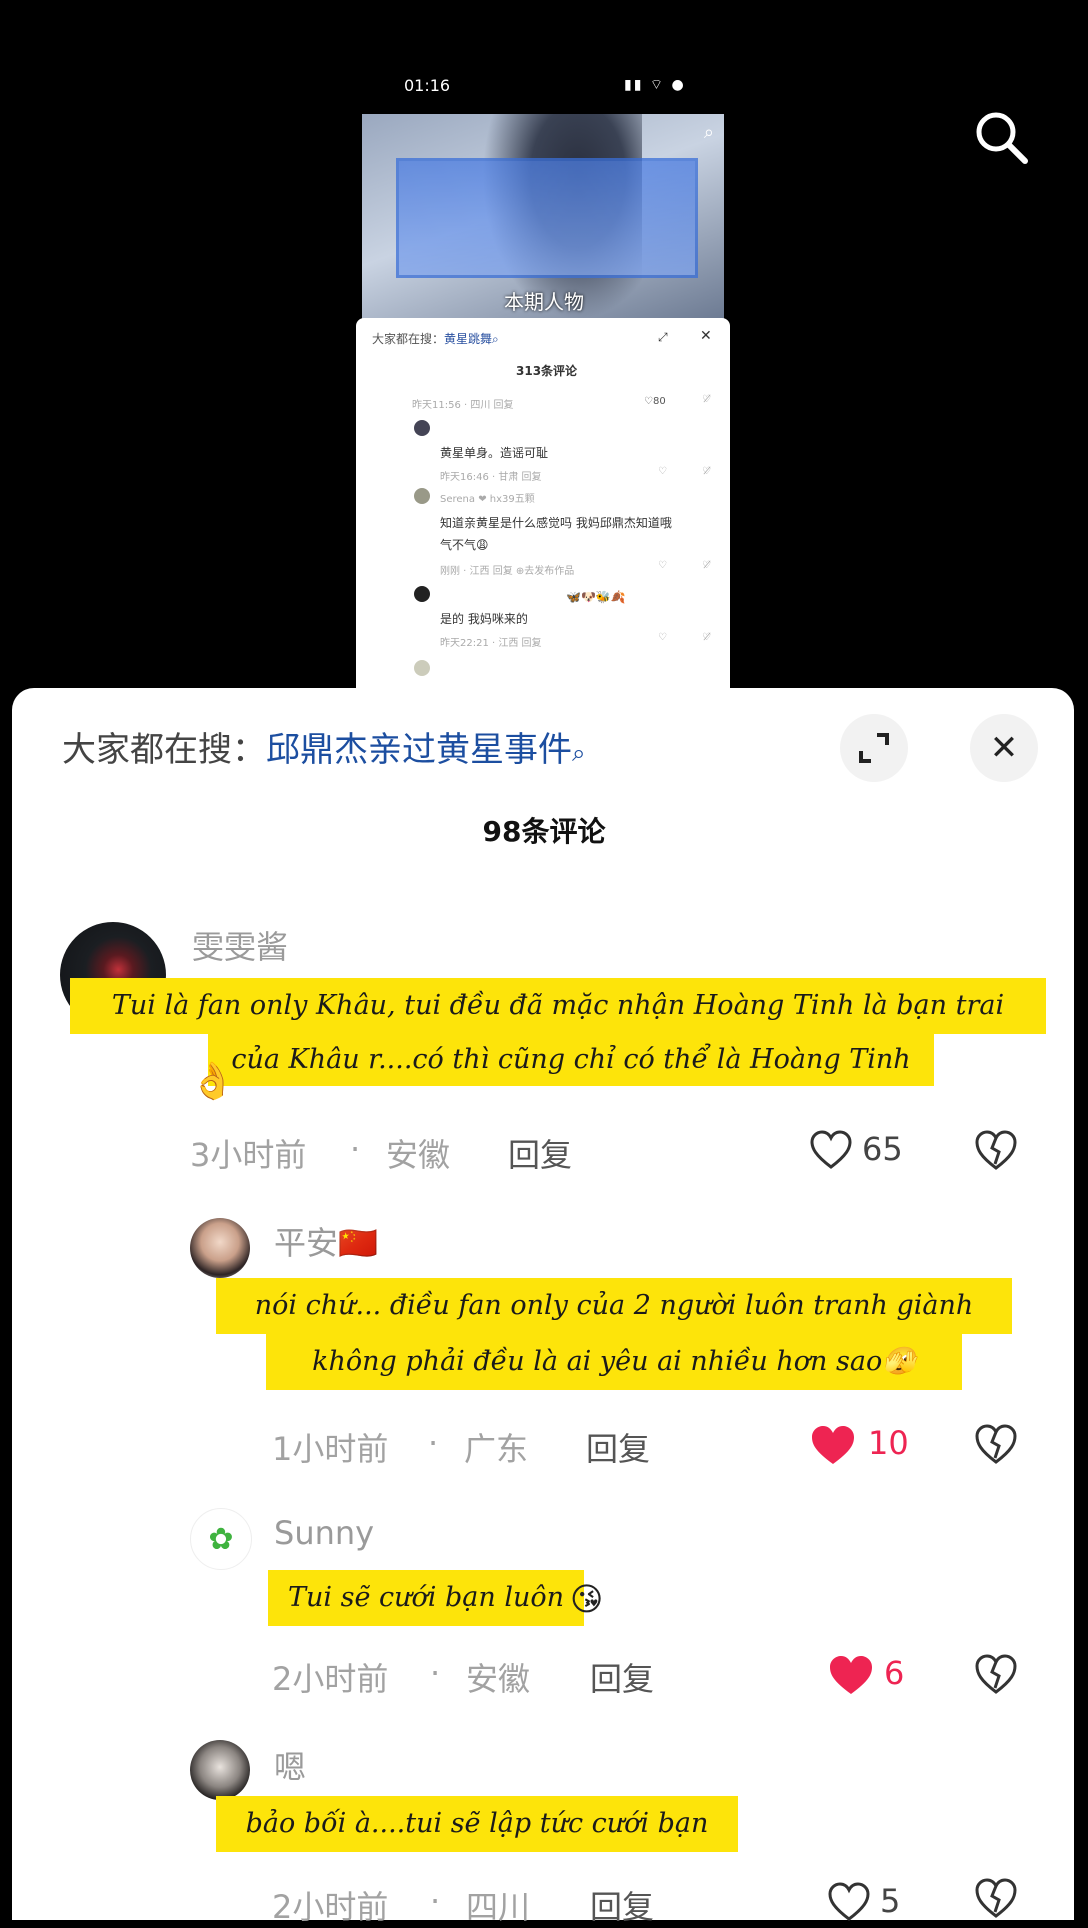 This screenshot has width=1088, height=1928. What do you see at coordinates (494, 453) in the screenshot?
I see `mini-comment-text: 黄星单身。造谣可耻` at bounding box center [494, 453].